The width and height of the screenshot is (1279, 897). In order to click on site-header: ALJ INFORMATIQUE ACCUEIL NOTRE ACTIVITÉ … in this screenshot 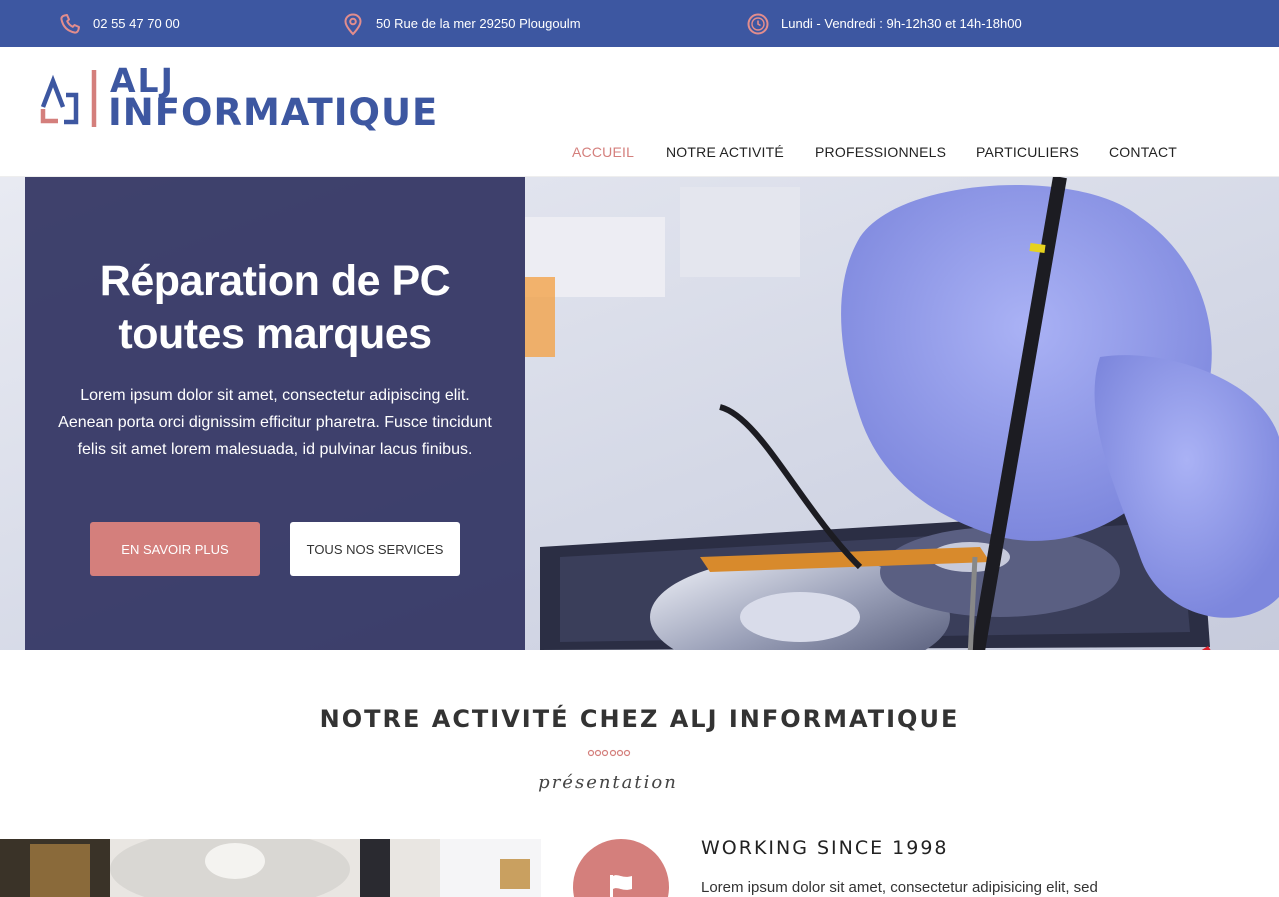, I will do `click(639, 112)`.